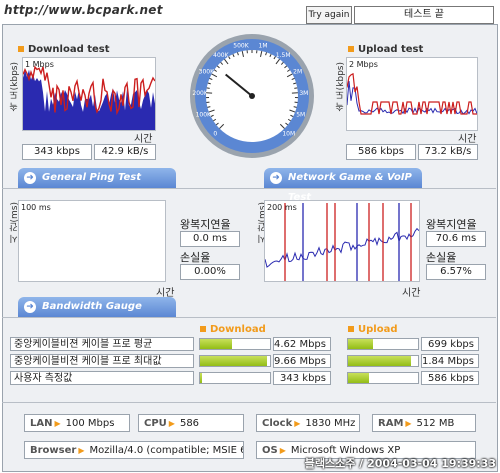 Image resolution: width=500 pixels, height=473 pixels. Describe the element at coordinates (391, 49) in the screenshot. I see `upload-title-text: Upload test` at that location.